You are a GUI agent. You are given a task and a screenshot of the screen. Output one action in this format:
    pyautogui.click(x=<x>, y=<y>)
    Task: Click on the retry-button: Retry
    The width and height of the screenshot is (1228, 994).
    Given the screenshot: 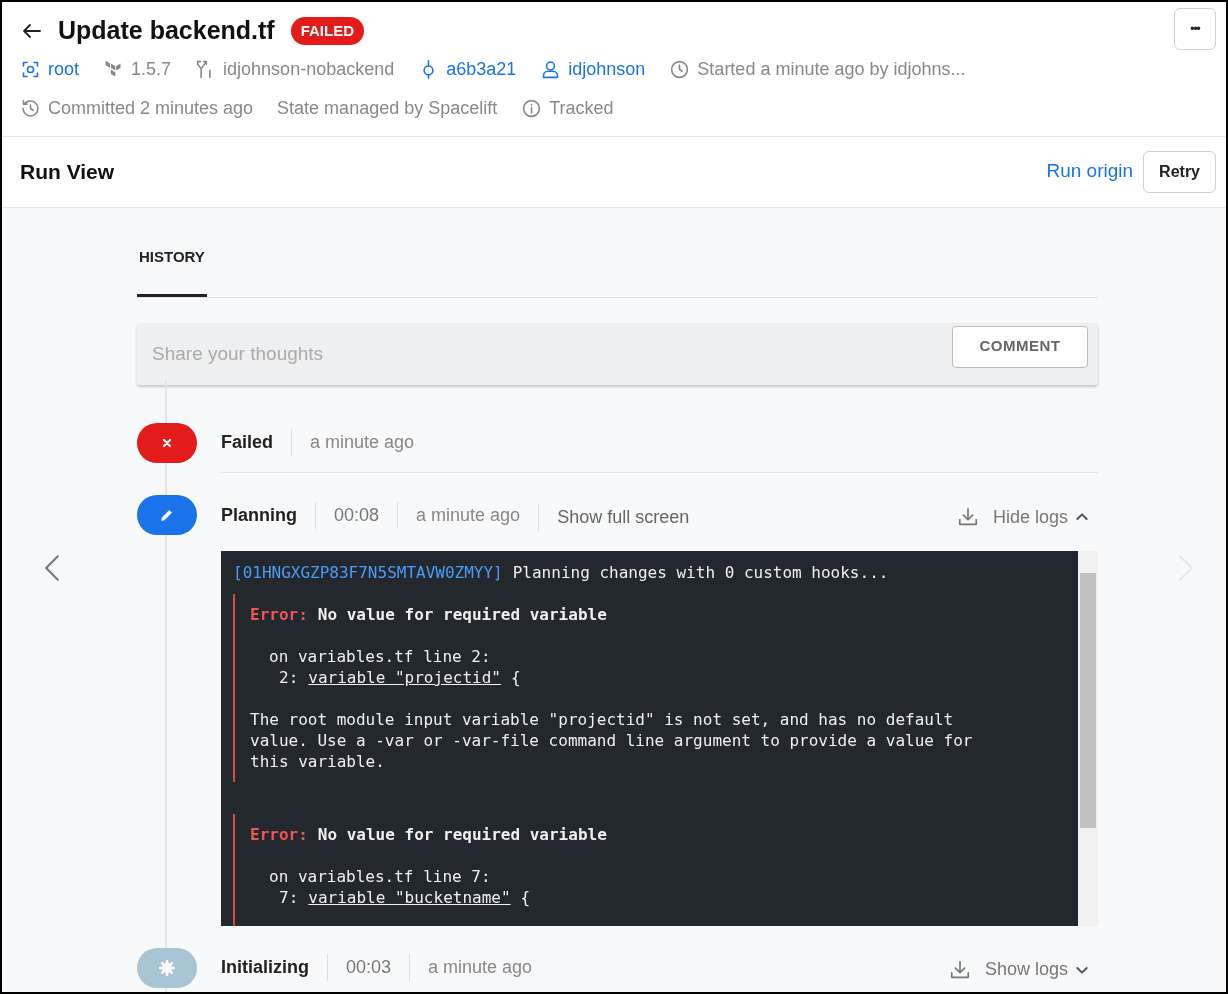 What is the action you would take?
    pyautogui.click(x=1179, y=171)
    